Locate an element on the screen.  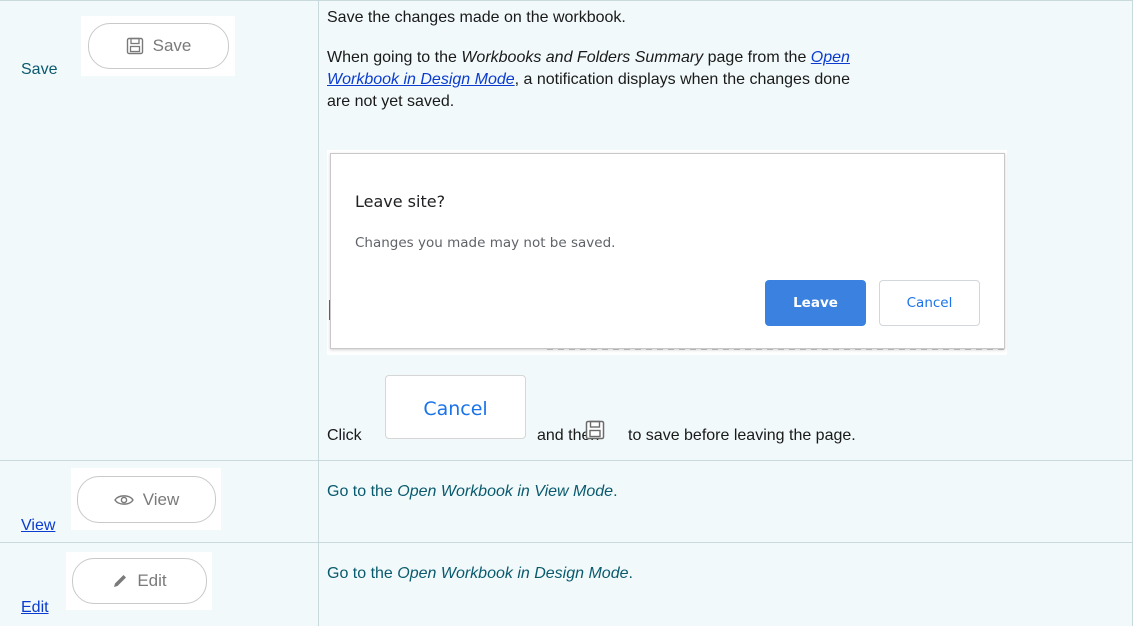
save-button: Save is located at coordinates (158, 46).